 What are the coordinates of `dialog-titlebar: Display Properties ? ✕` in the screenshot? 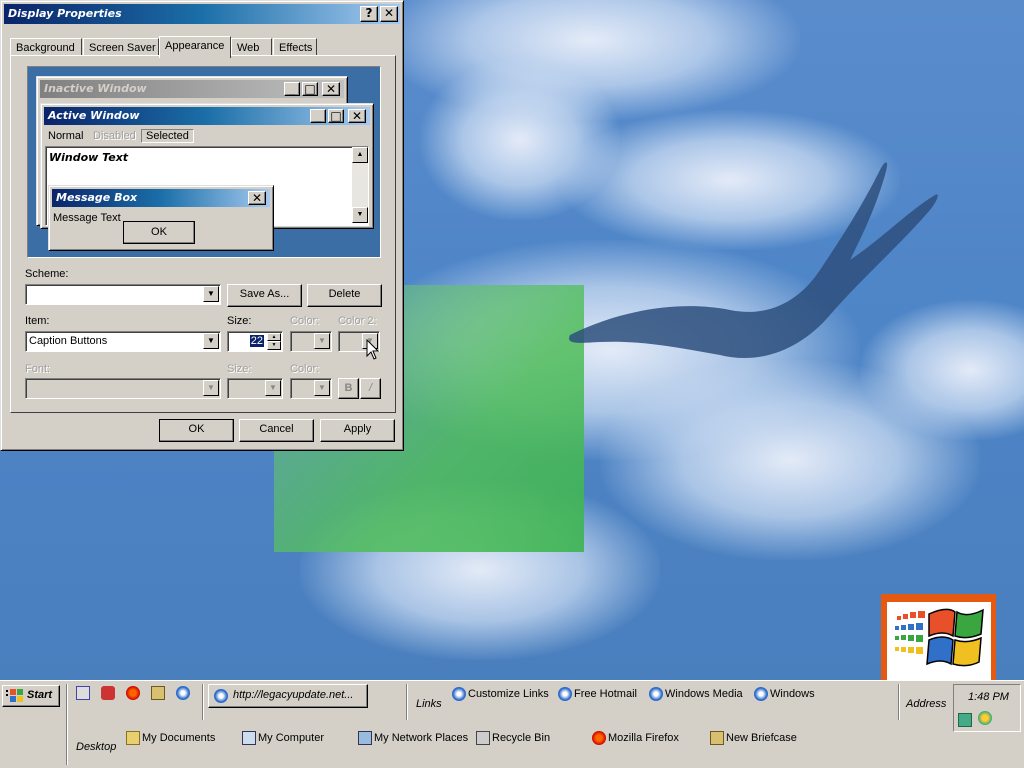 It's located at (202, 14).